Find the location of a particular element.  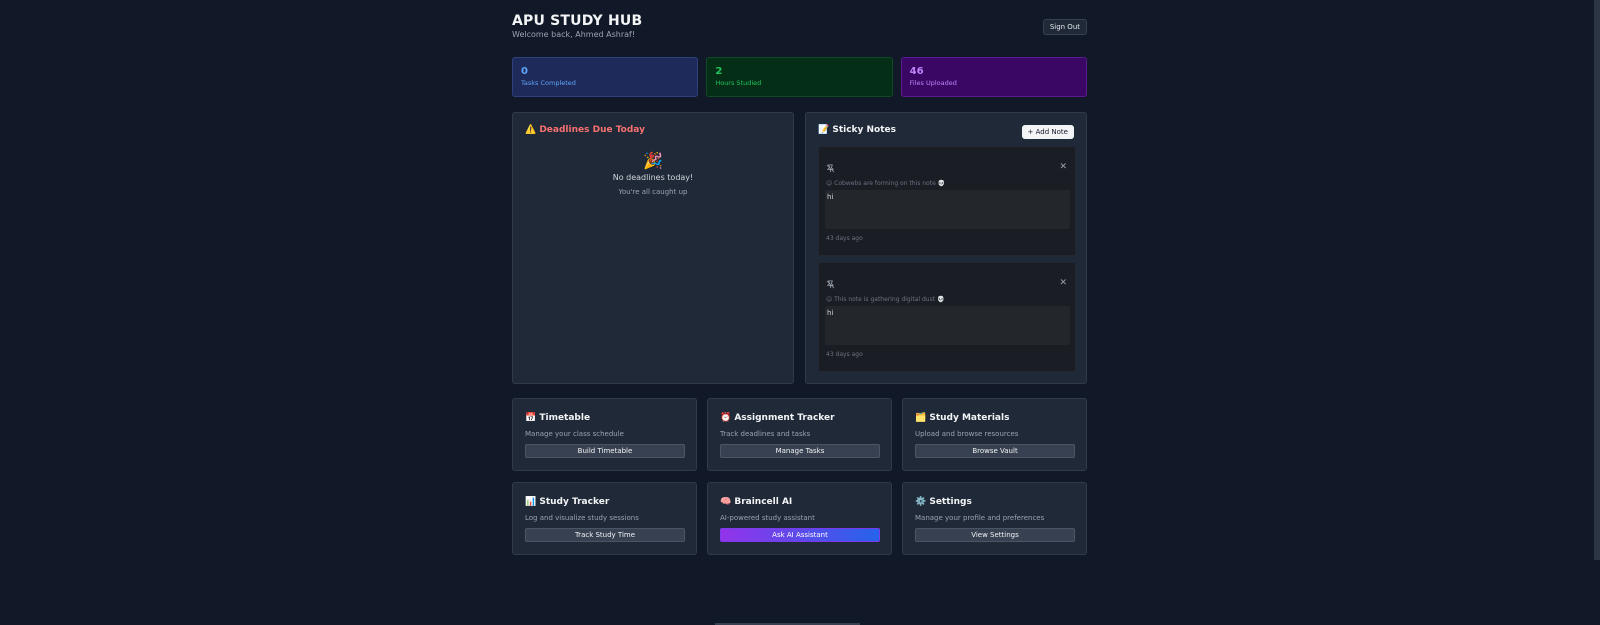

card-title: 📊 Study Tracker is located at coordinates (567, 502).